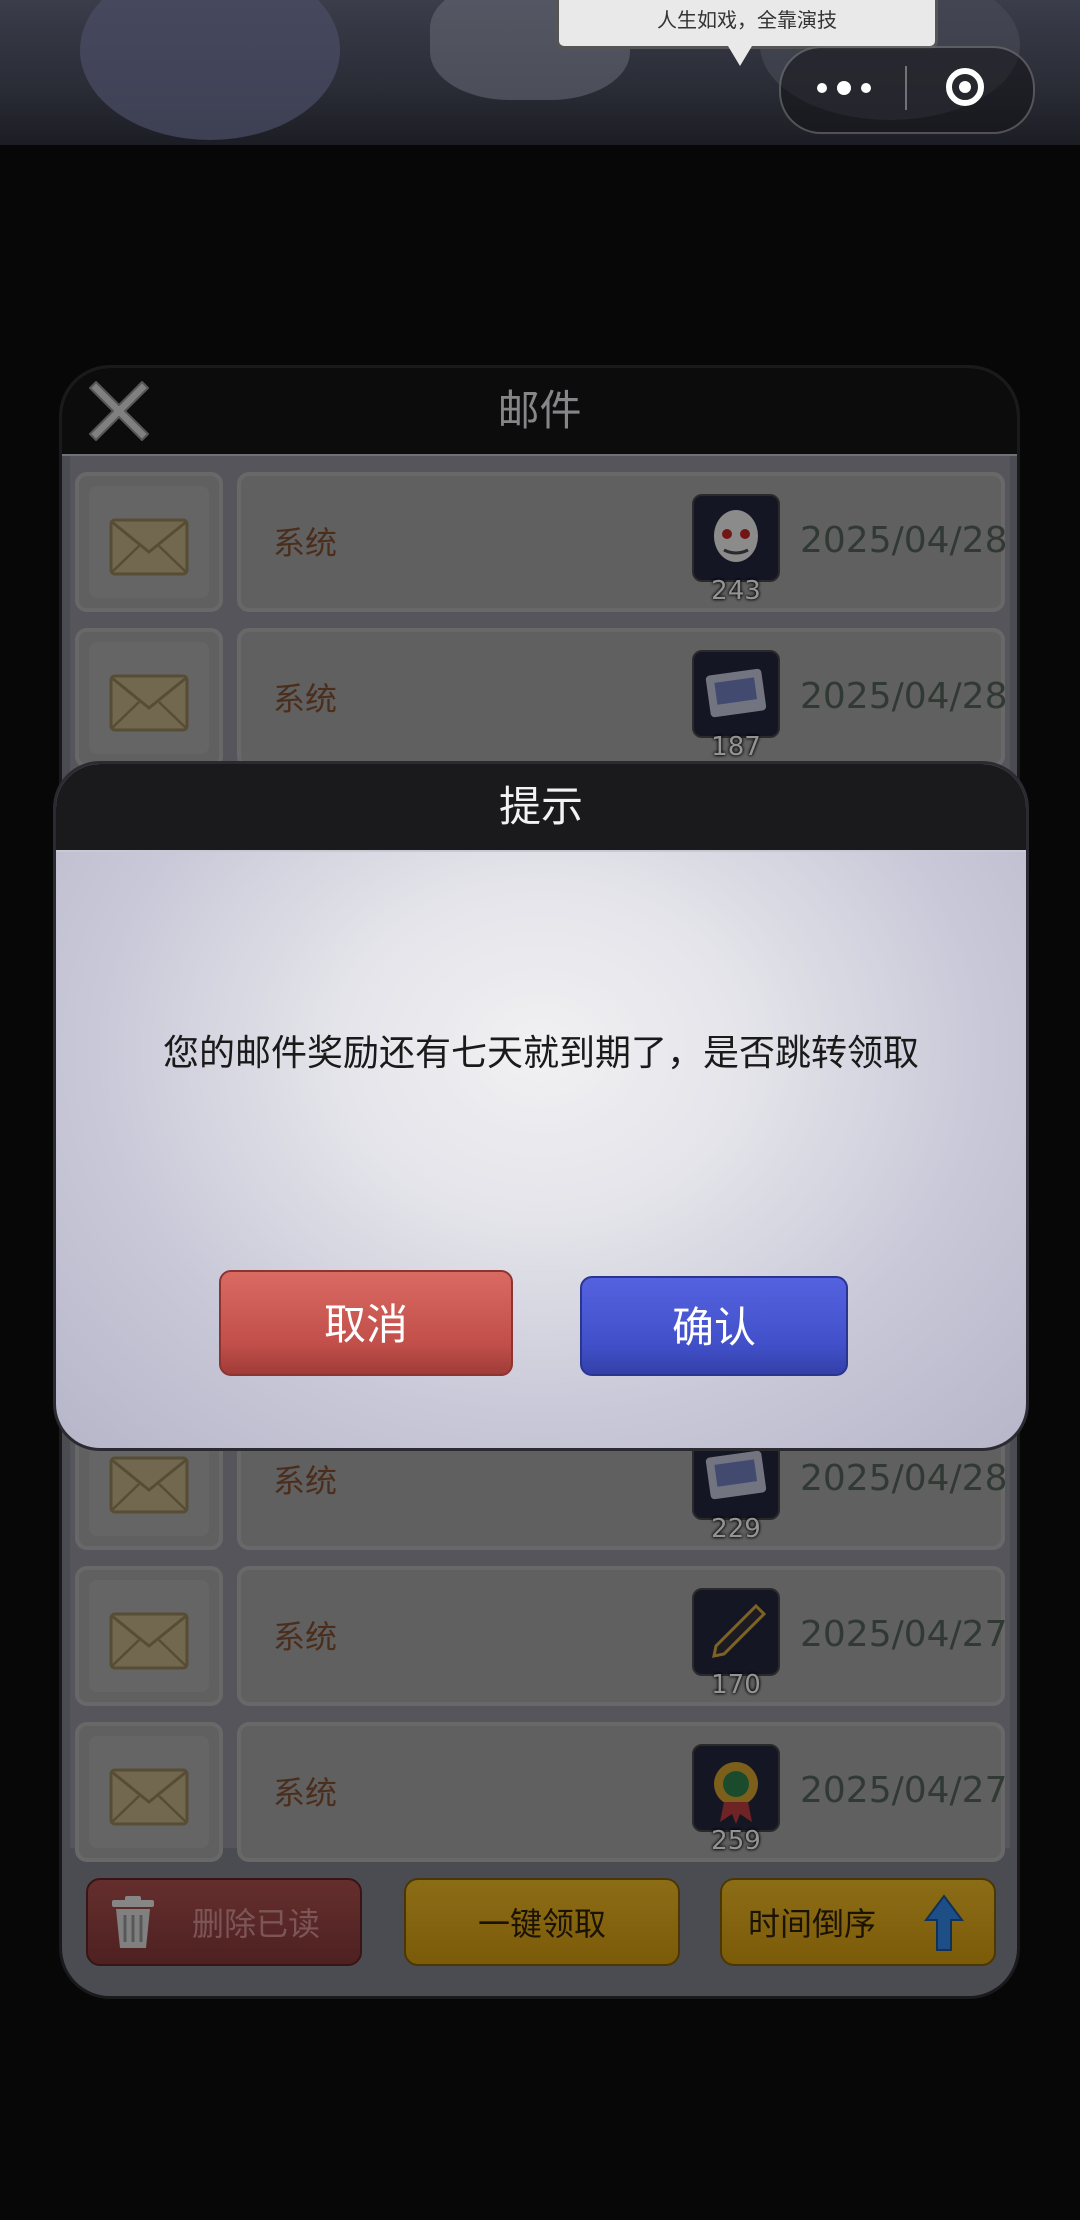  Describe the element at coordinates (740, 56) in the screenshot. I see `speech-bubble-tail` at that location.